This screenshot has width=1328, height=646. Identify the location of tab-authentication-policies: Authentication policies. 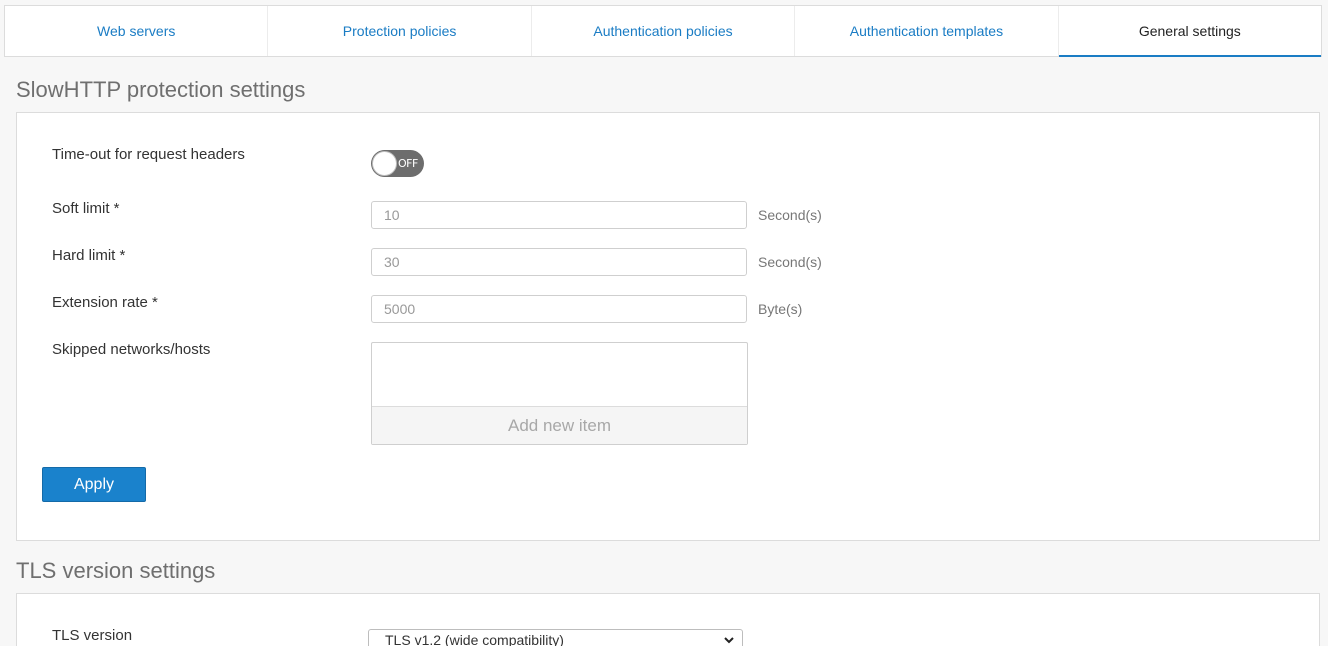
(664, 31).